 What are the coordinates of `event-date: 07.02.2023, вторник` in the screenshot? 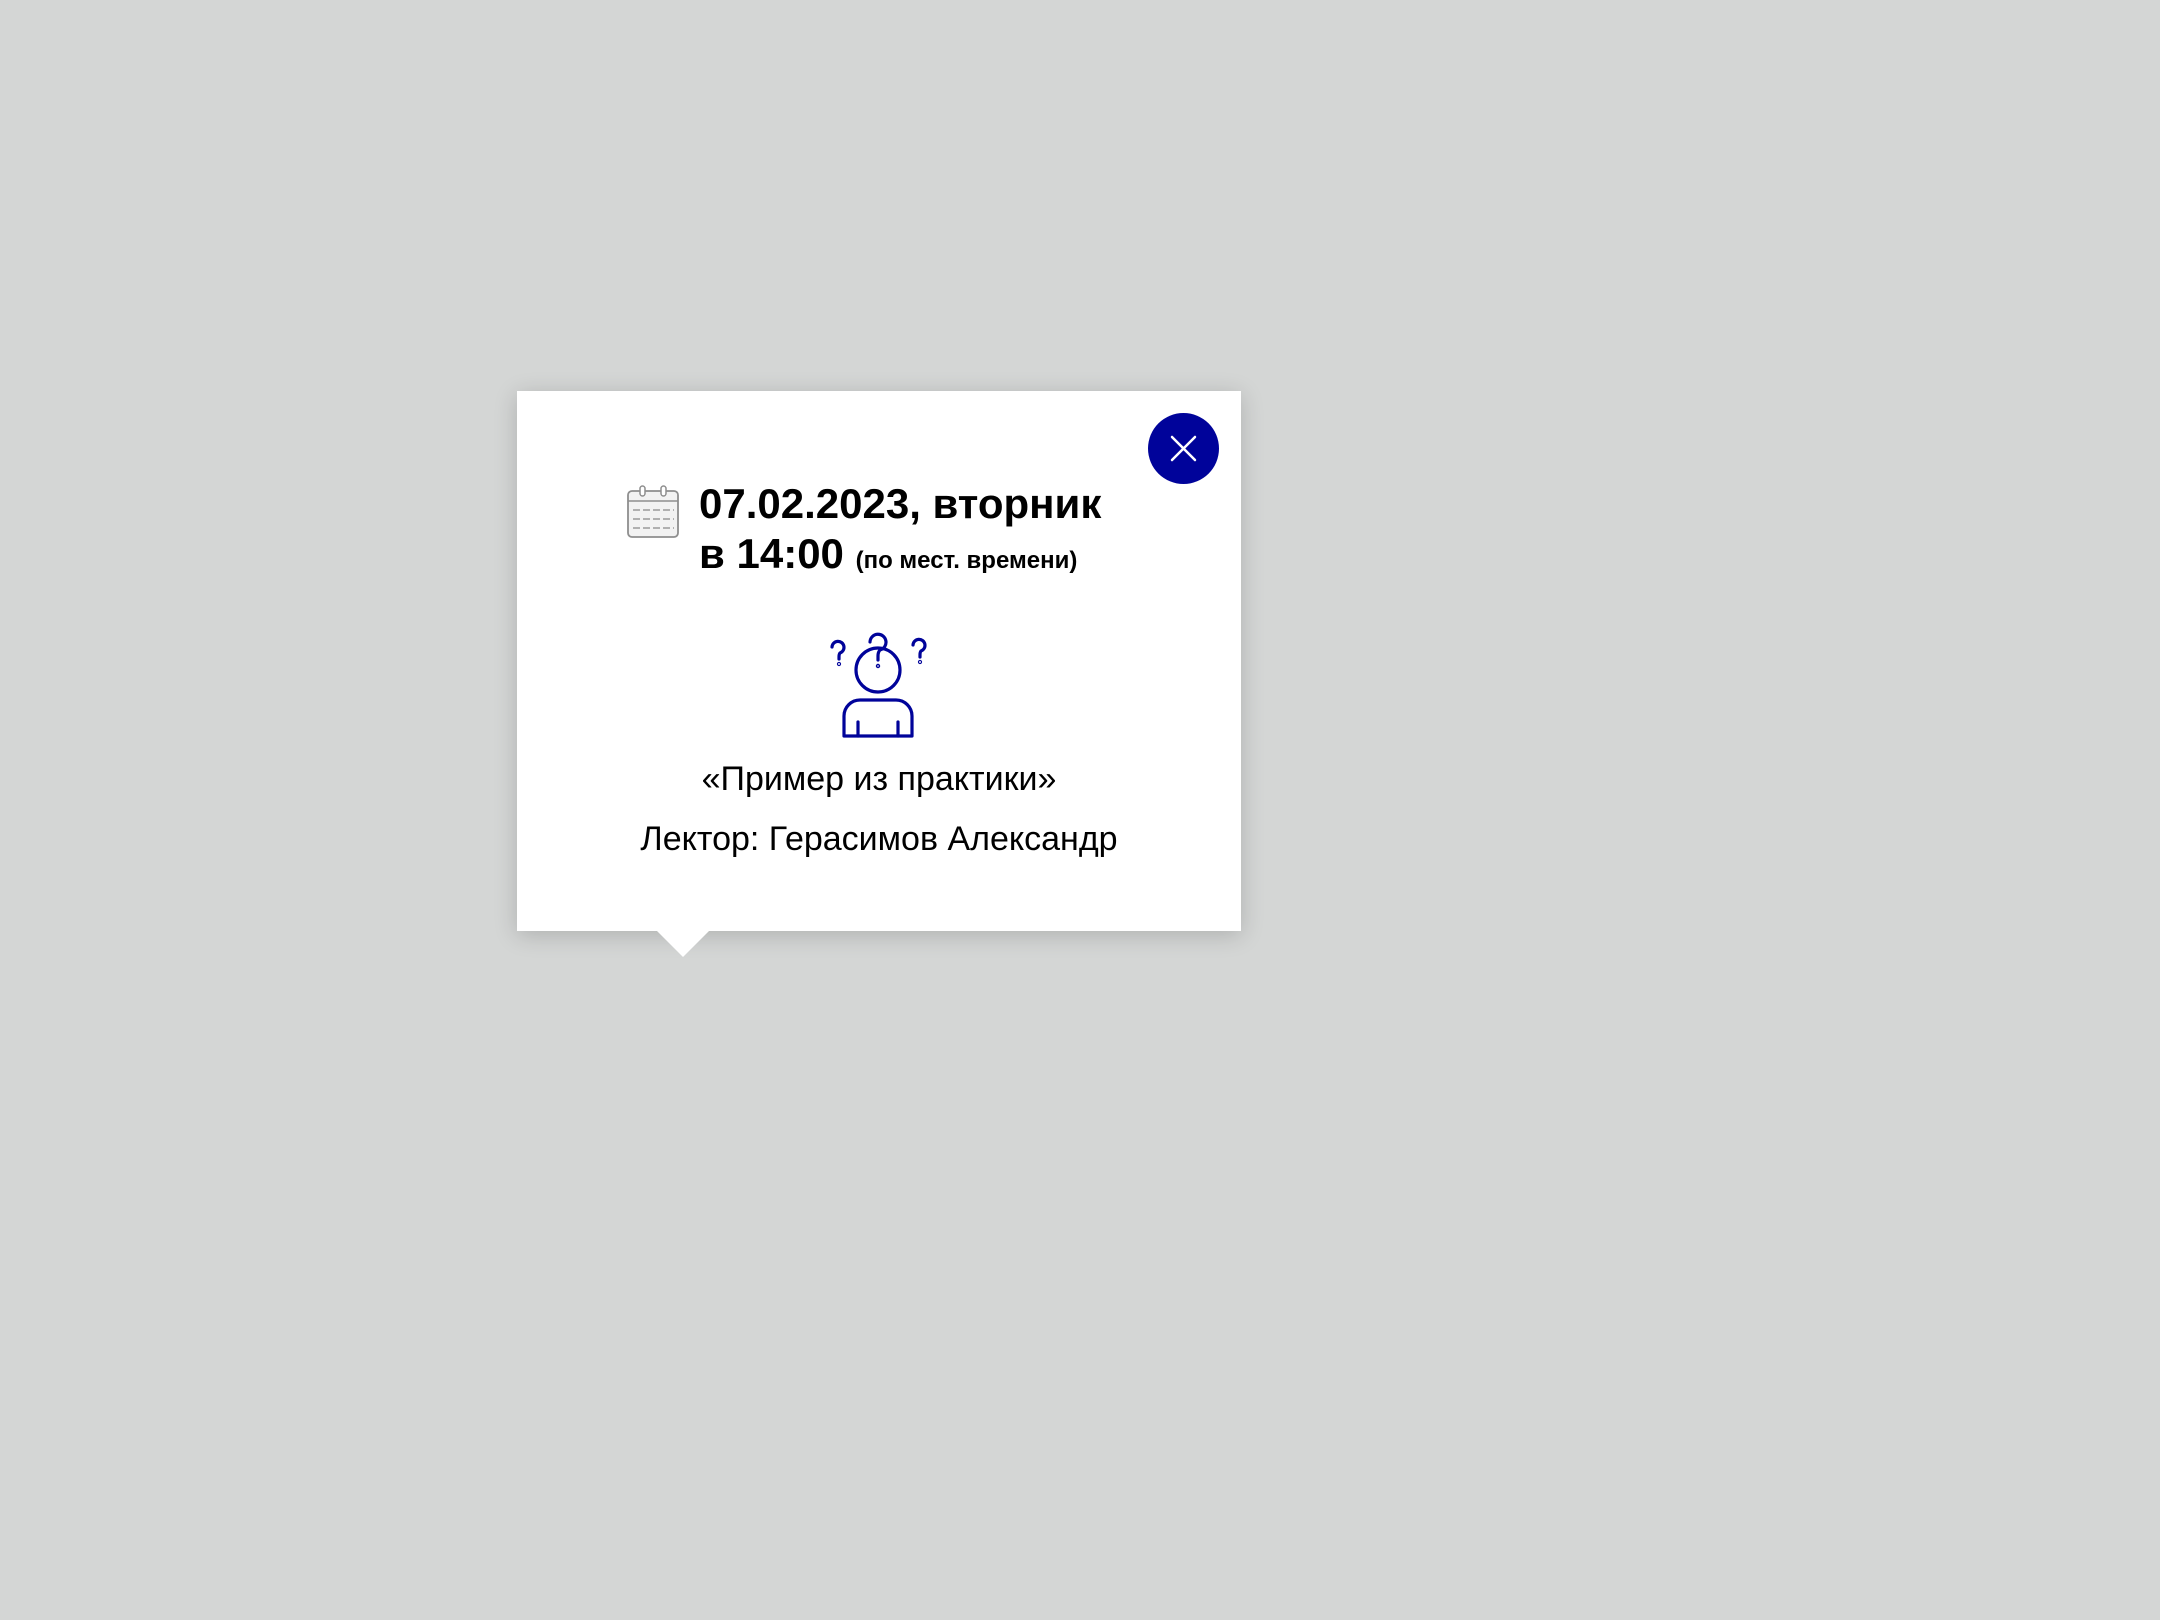 It's located at (900, 503).